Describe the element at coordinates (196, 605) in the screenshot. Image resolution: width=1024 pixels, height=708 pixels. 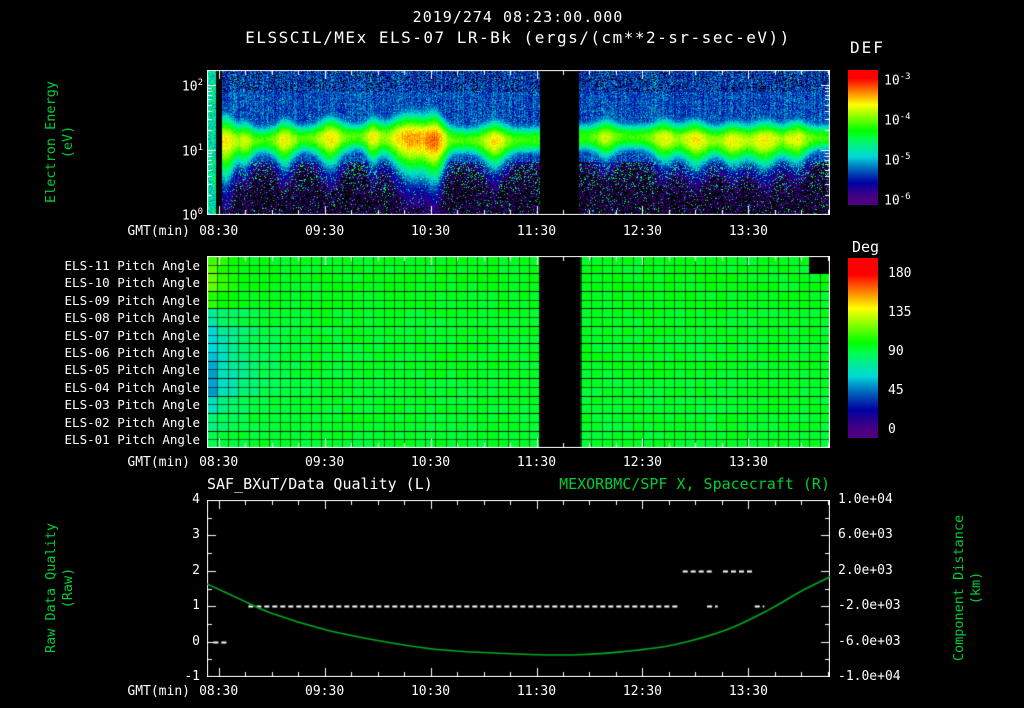
I see `quality-ytick-label: 1` at that location.